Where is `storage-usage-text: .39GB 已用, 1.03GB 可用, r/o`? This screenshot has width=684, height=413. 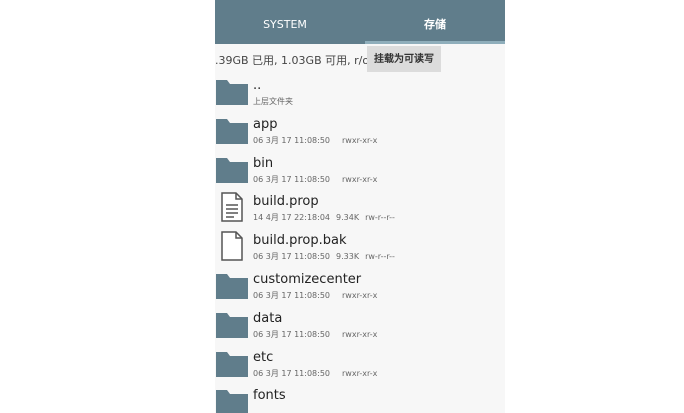 storage-usage-text: .39GB 已用, 1.03GB 可用, r/o is located at coordinates (292, 60).